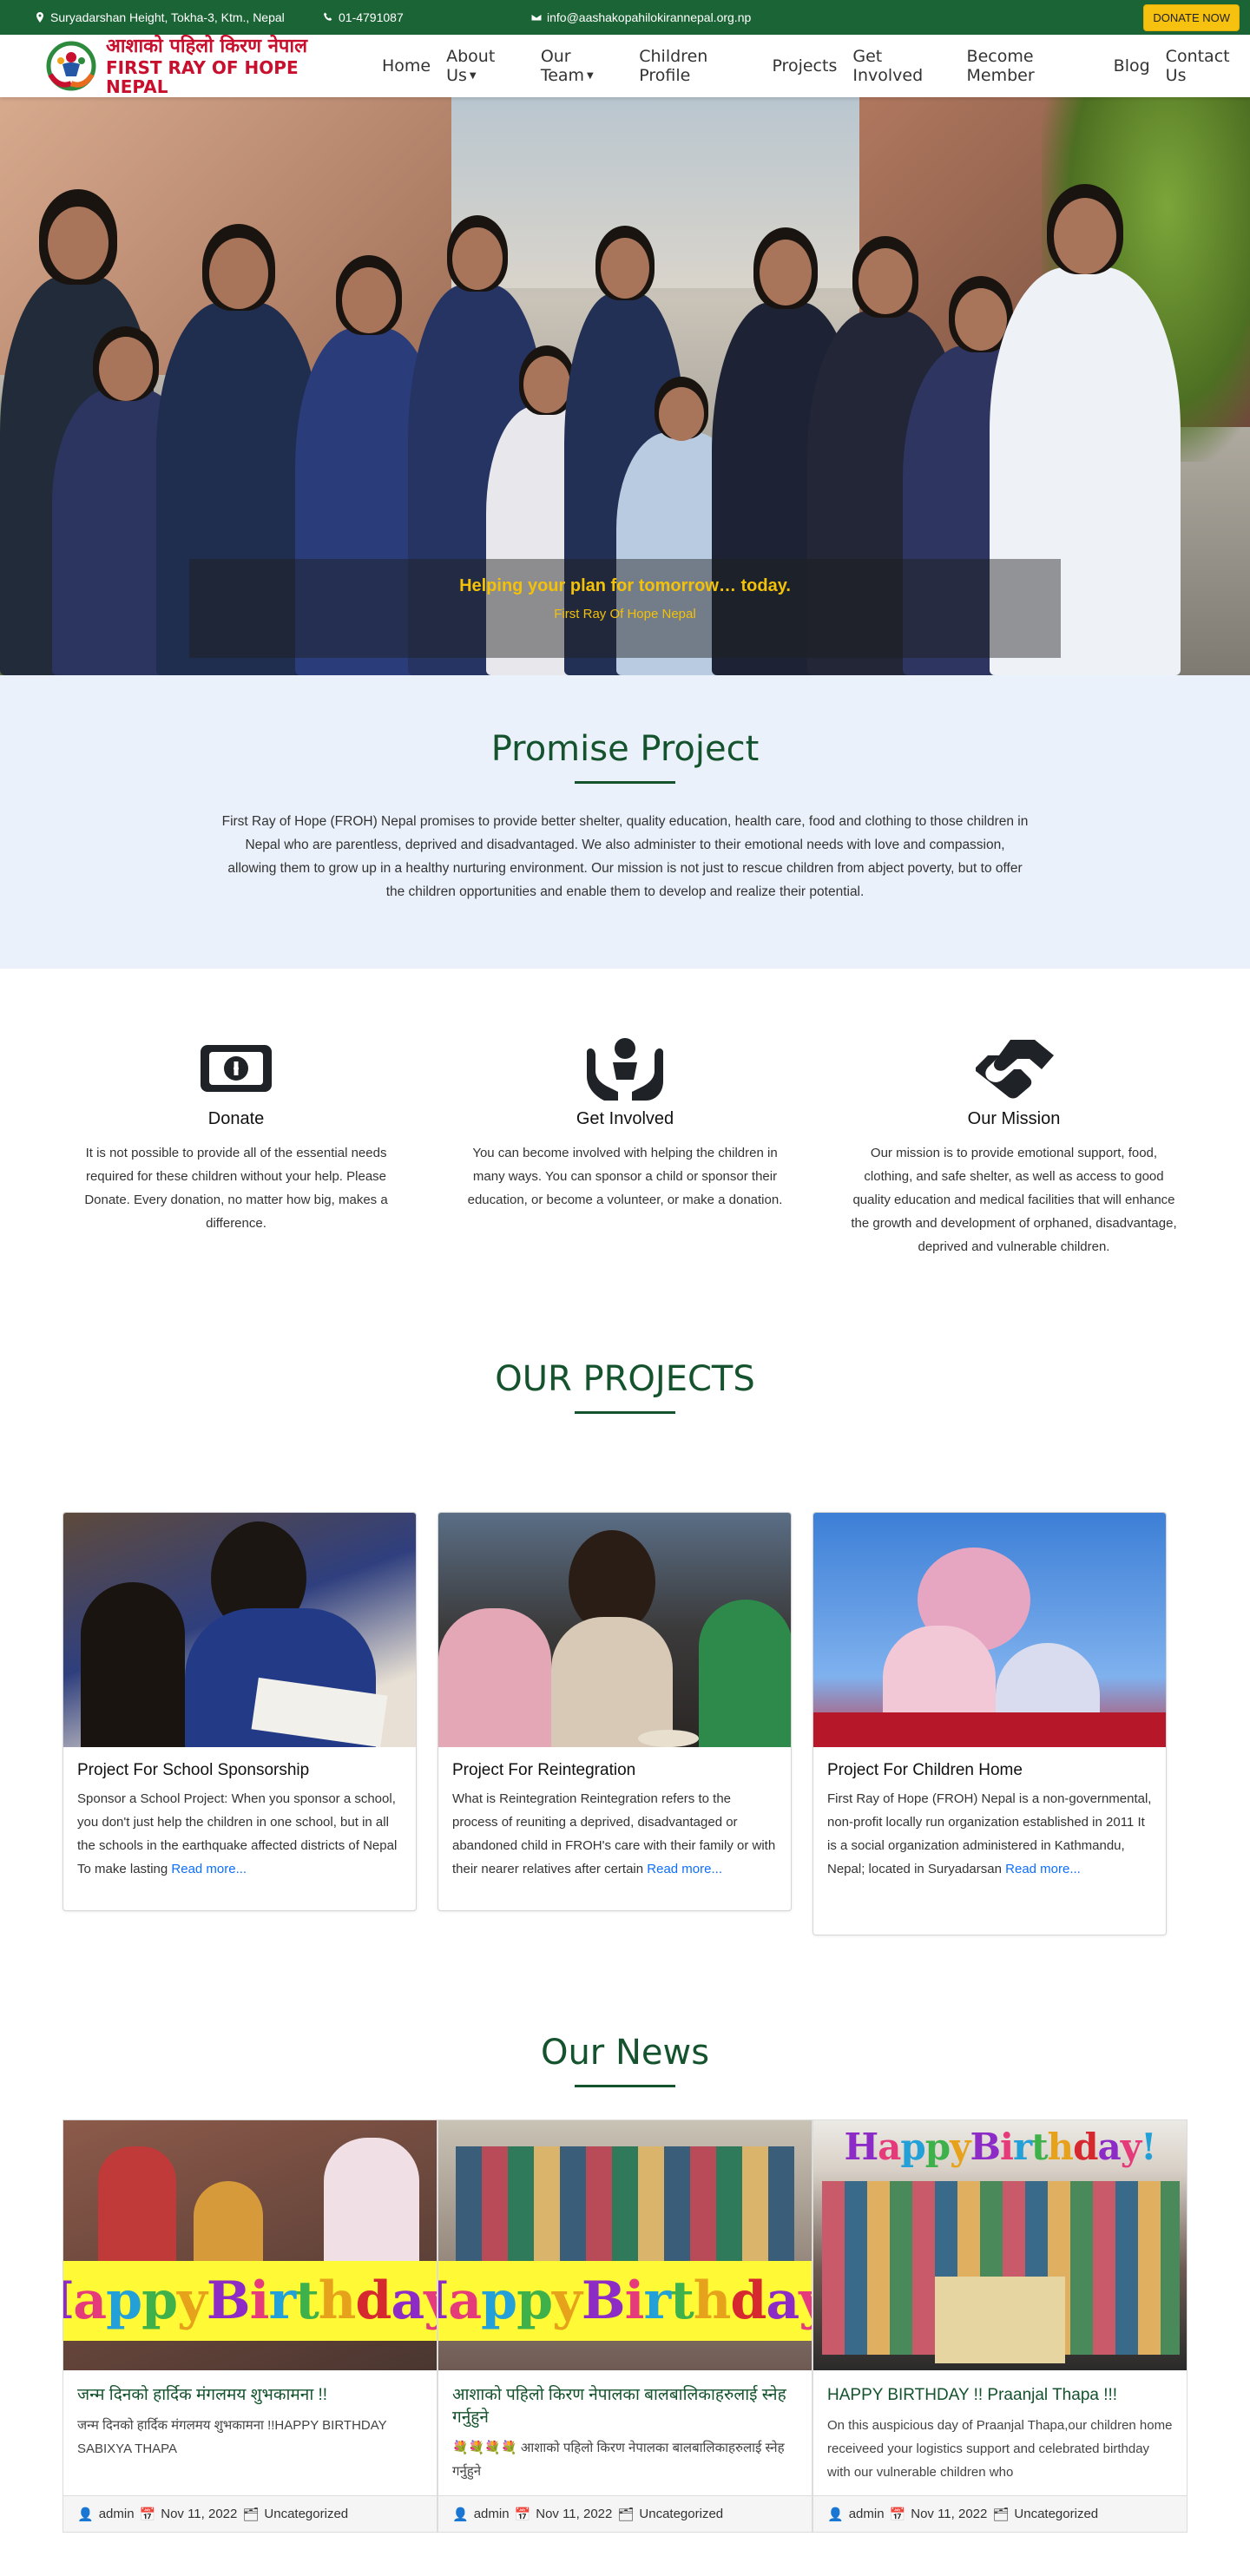 This screenshot has height=2576, width=1250. I want to click on projects-title: OUR PROJECTS, so click(625, 1379).